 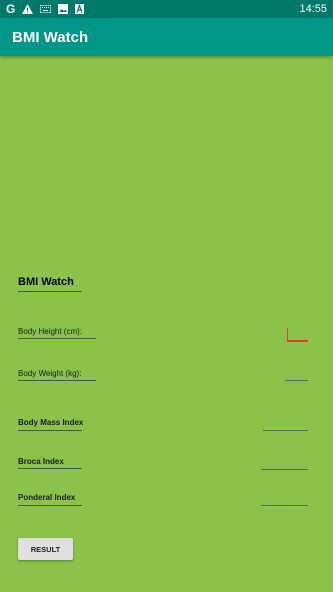 I want to click on broca-label-underline, so click(x=50, y=468).